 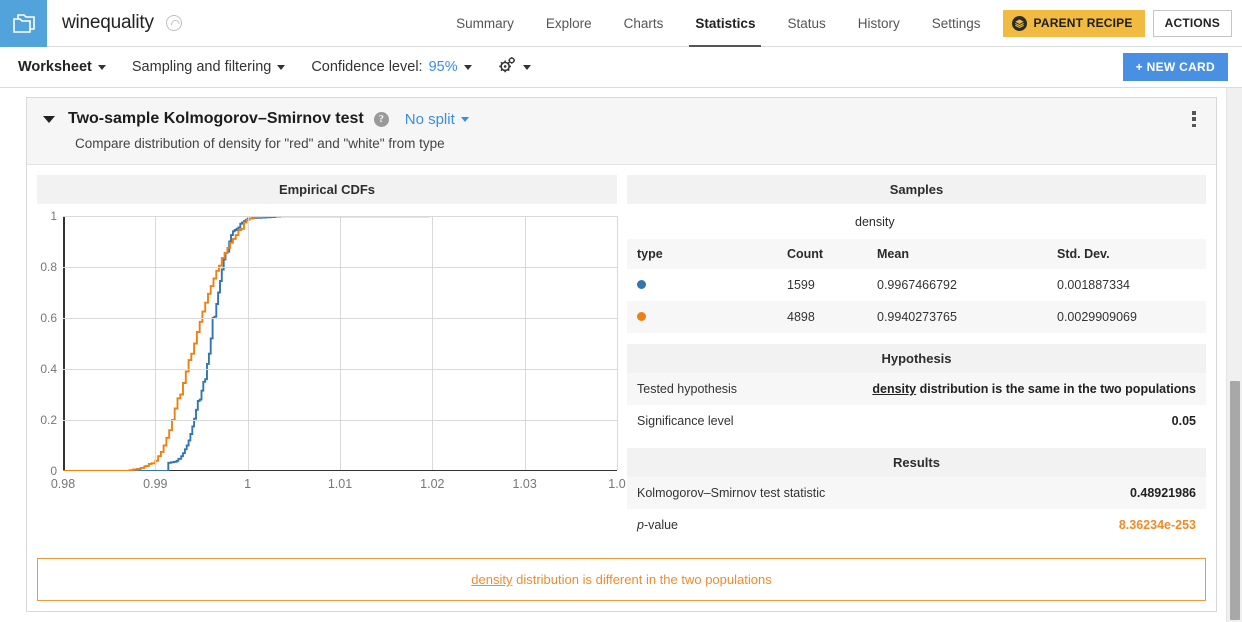 I want to click on card-title: Two-sample Kolmogorov–Smirnov test, so click(x=216, y=118).